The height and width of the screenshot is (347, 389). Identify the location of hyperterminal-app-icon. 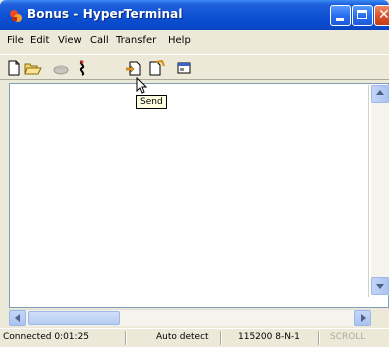
(16, 15).